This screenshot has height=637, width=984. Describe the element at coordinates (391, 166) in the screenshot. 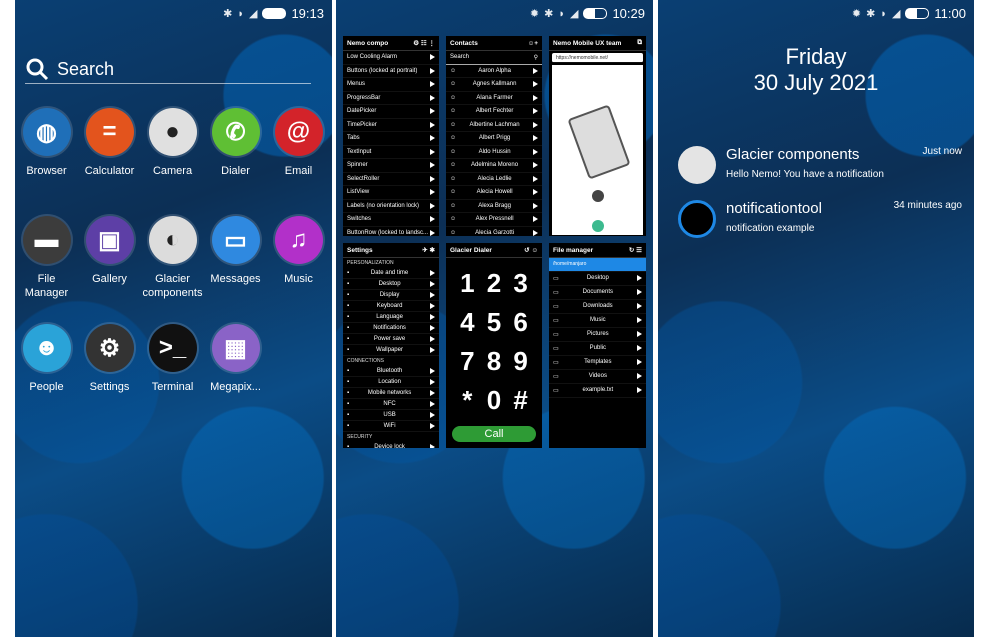

I see `list-item: Spinner` at that location.